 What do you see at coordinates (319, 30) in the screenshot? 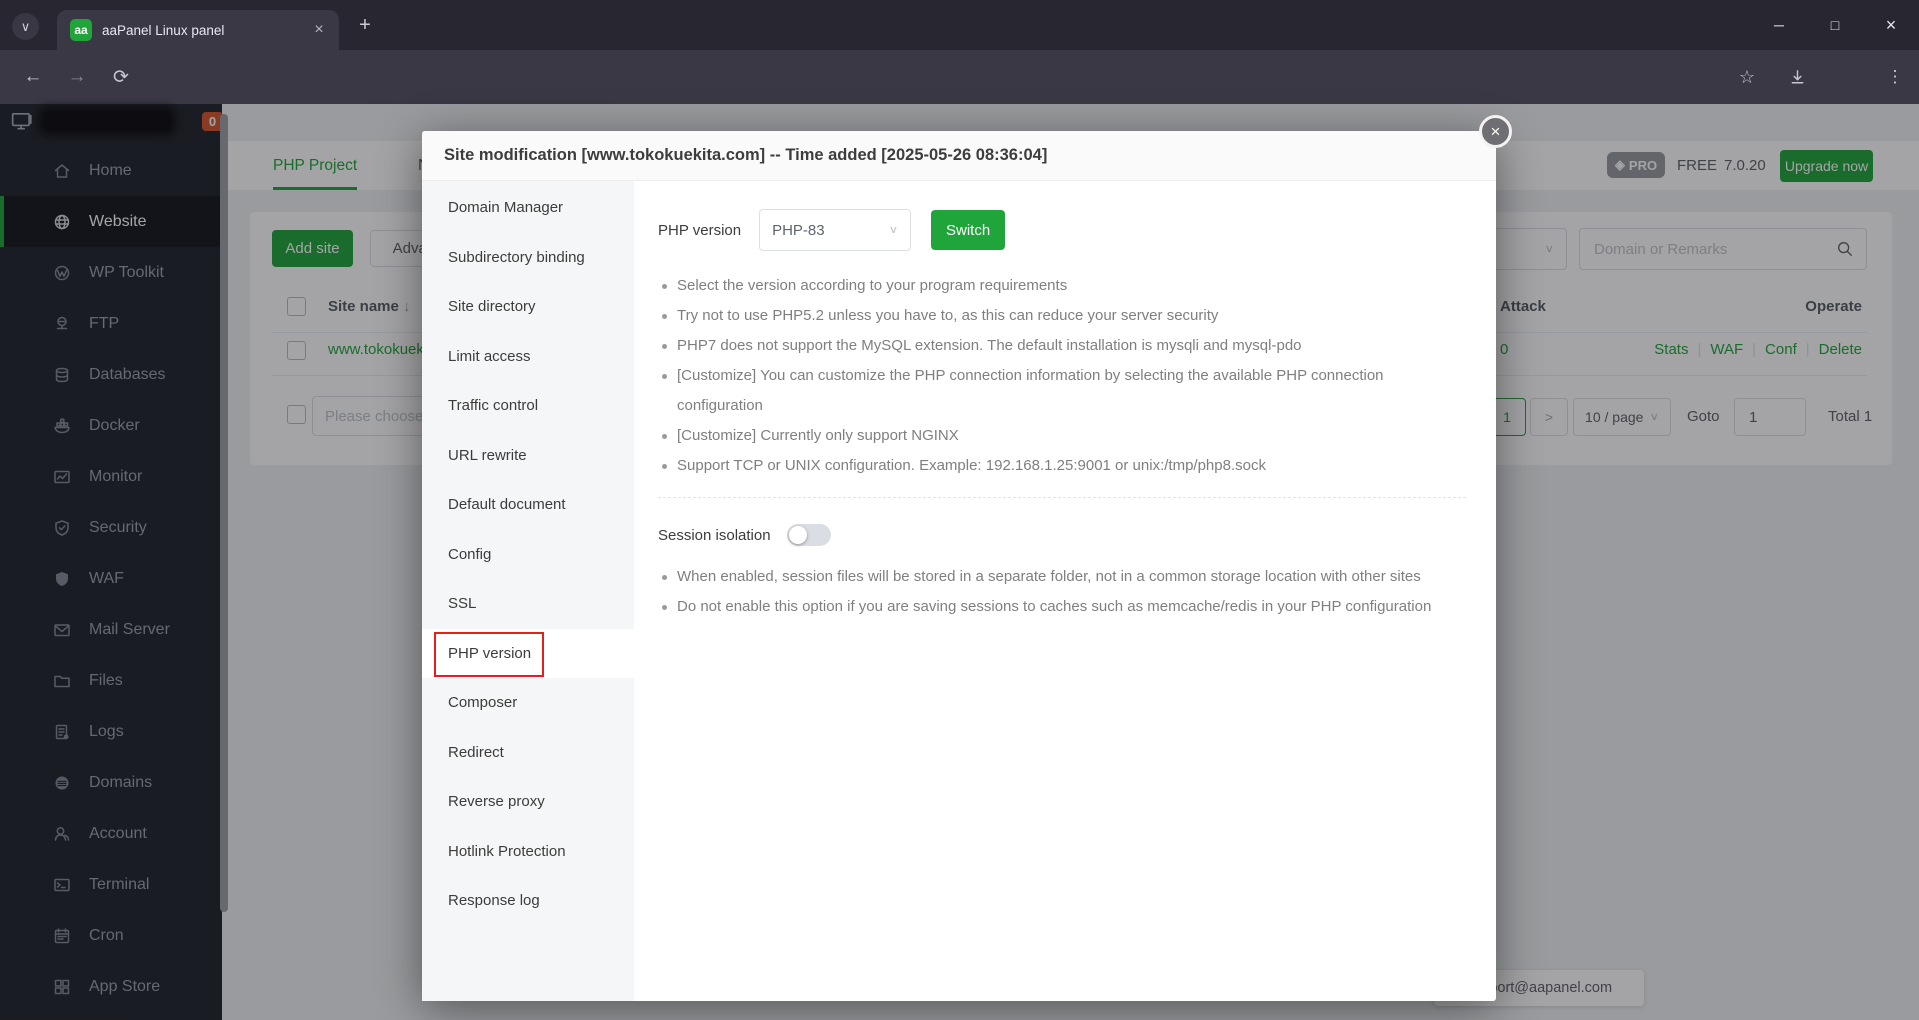
I see `tab-close-icon: ×` at bounding box center [319, 30].